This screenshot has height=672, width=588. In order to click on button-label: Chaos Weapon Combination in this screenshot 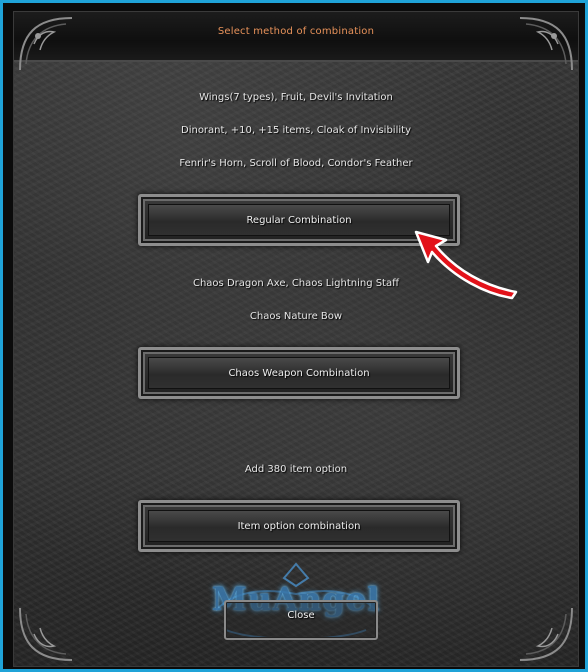, I will do `click(299, 373)`.